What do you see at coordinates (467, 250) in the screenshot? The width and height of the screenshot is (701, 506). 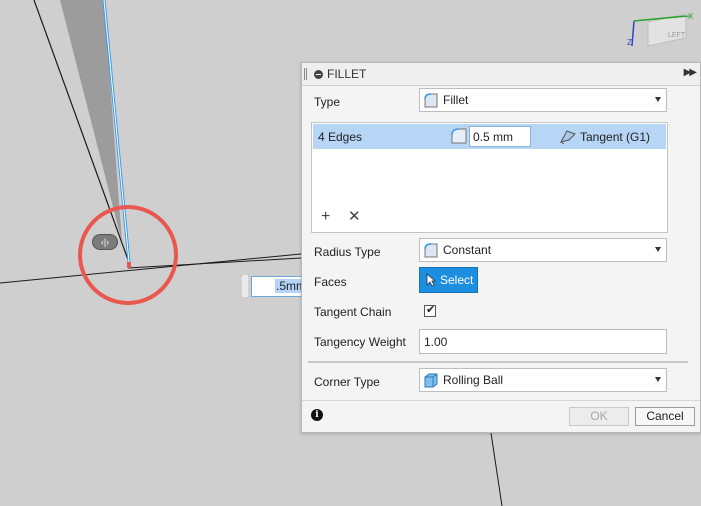 I see `radius-type-value: Constant` at bounding box center [467, 250].